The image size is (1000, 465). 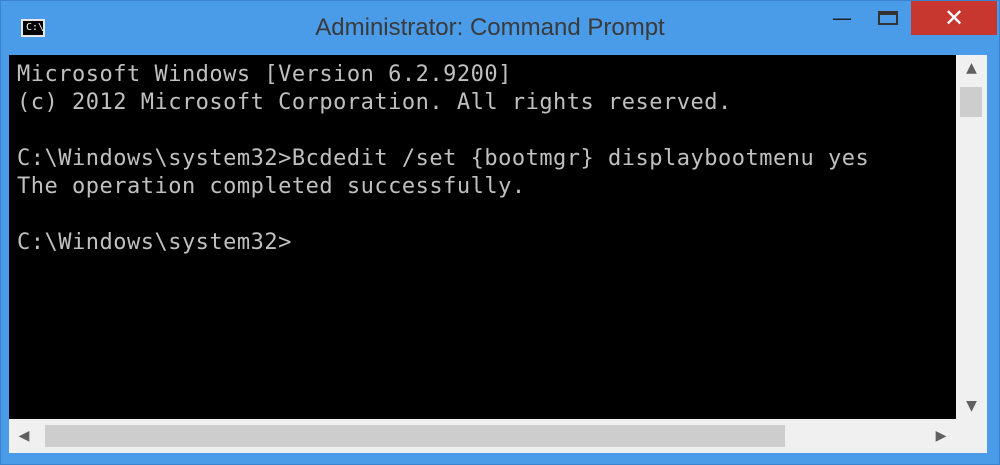 I want to click on title-bar: C:\ Administrator: Command Prompt — ✕, so click(x=500, y=28).